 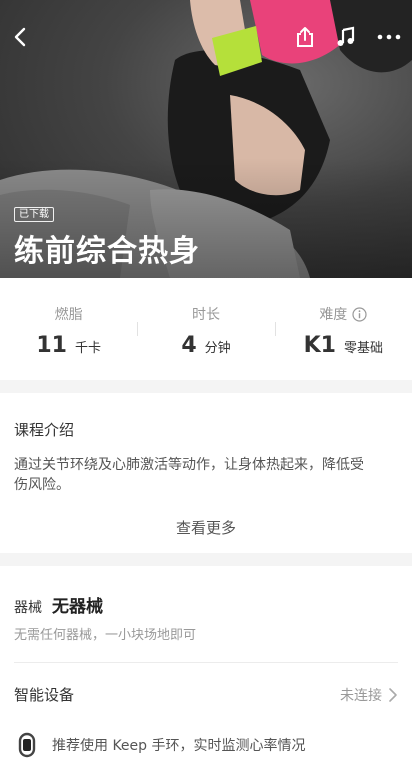 What do you see at coordinates (107, 251) in the screenshot?
I see `course-title: 练前综合热身` at bounding box center [107, 251].